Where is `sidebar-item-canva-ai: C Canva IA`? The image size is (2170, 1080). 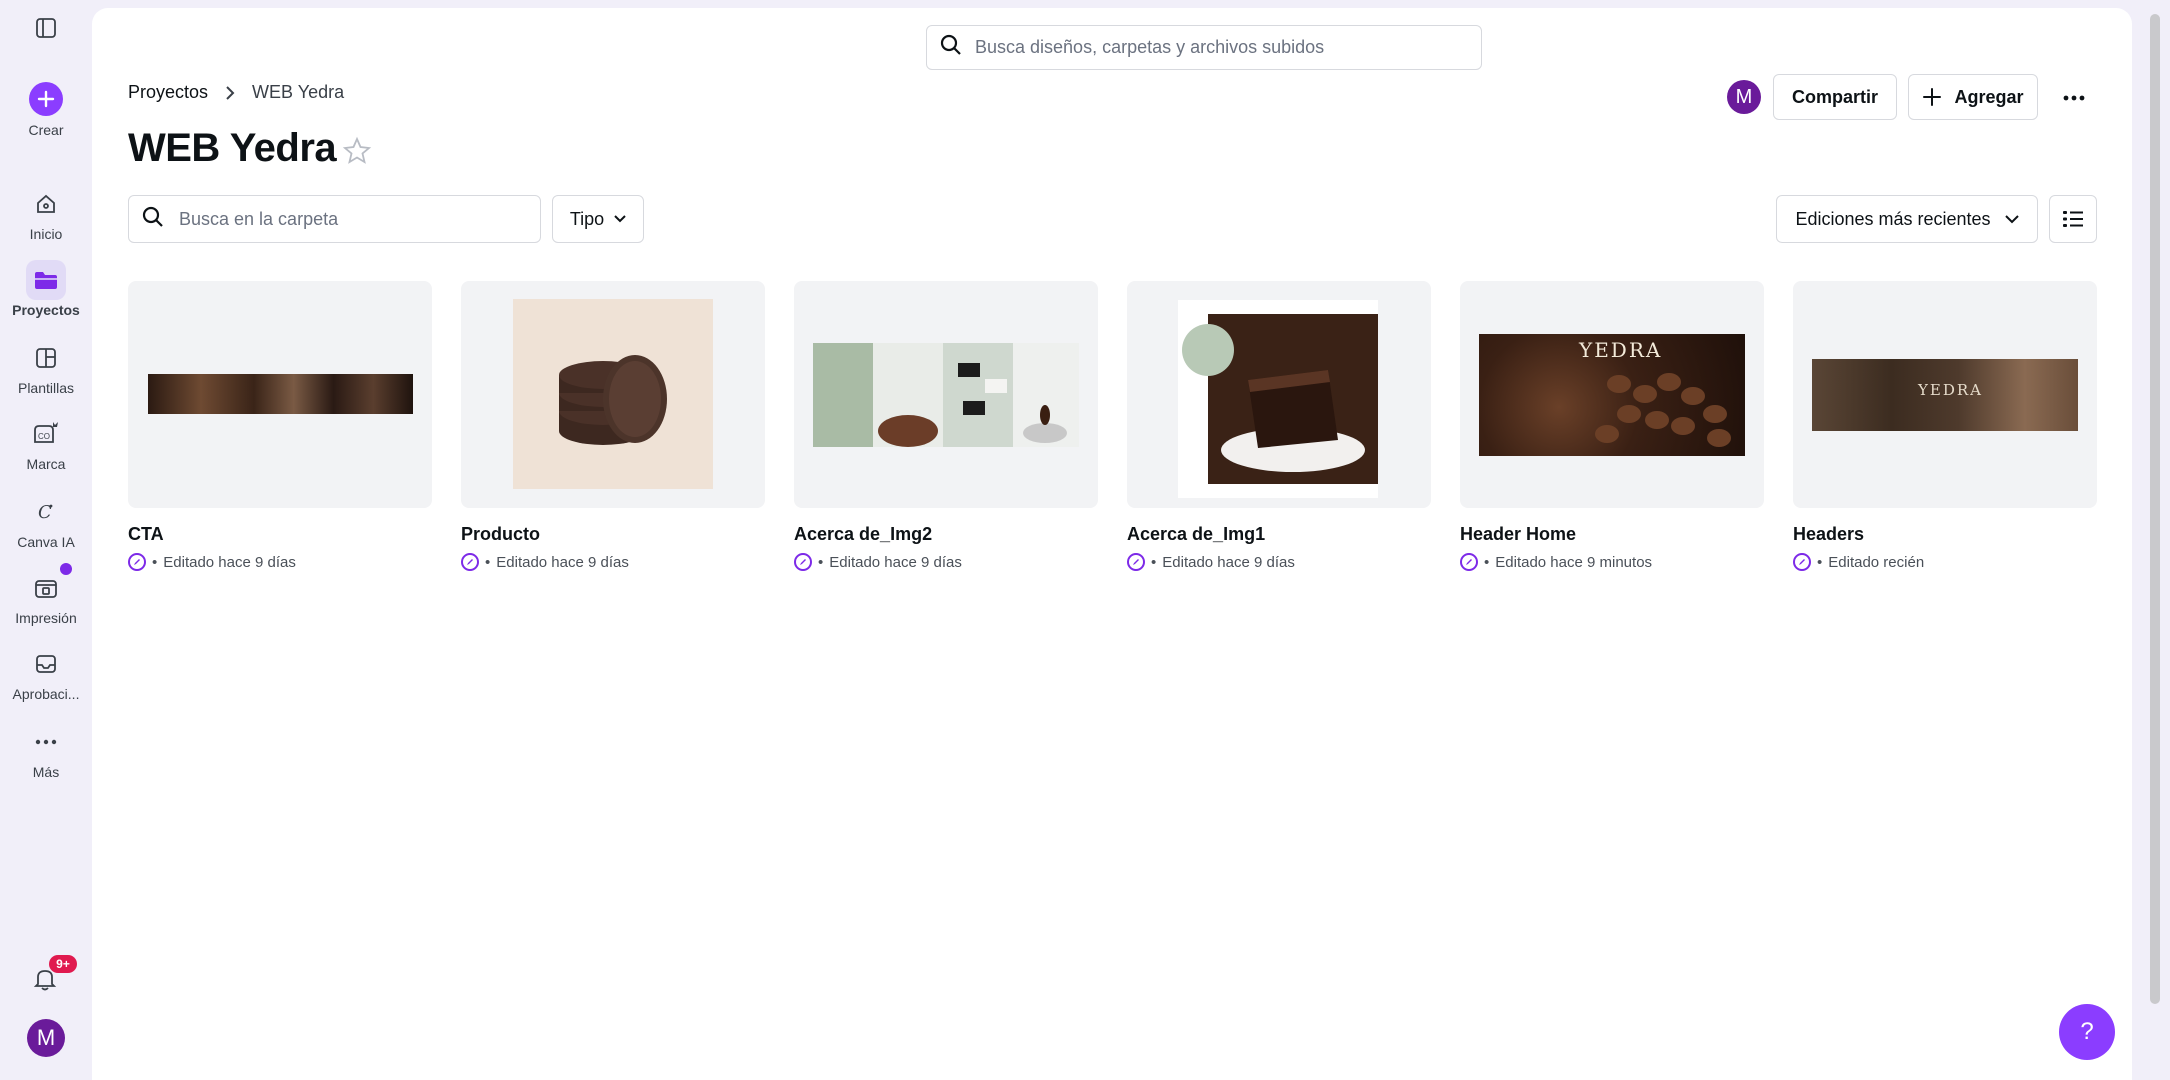 sidebar-item-canva-ai: C Canva IA is located at coordinates (46, 521).